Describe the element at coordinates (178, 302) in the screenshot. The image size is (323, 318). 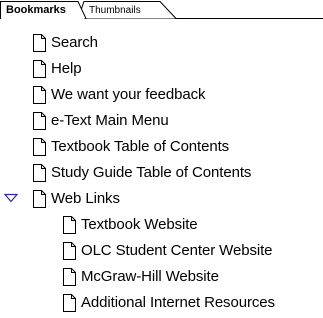
I see `bookmark-label: Additional Internet Resources` at that location.